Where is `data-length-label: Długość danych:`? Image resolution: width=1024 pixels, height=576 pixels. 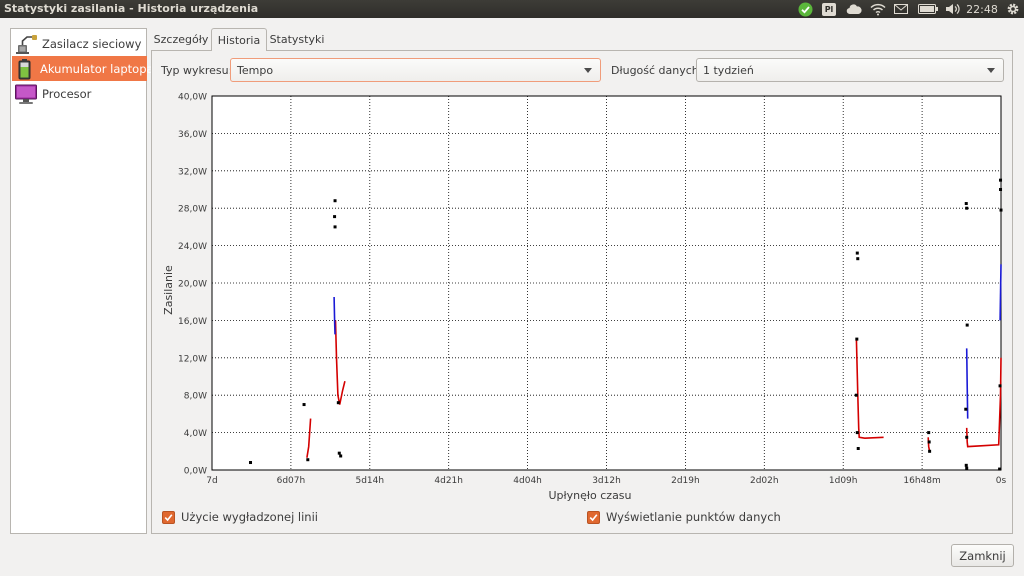 data-length-label: Długość danych: is located at coordinates (657, 70).